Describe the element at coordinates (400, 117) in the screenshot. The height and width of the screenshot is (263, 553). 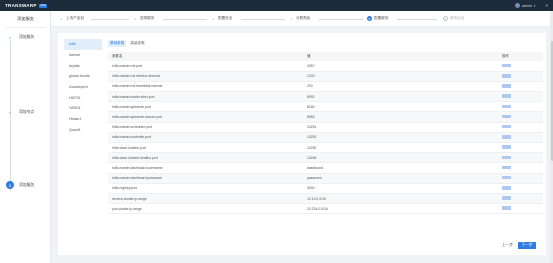
I see `param-value: 8553` at that location.